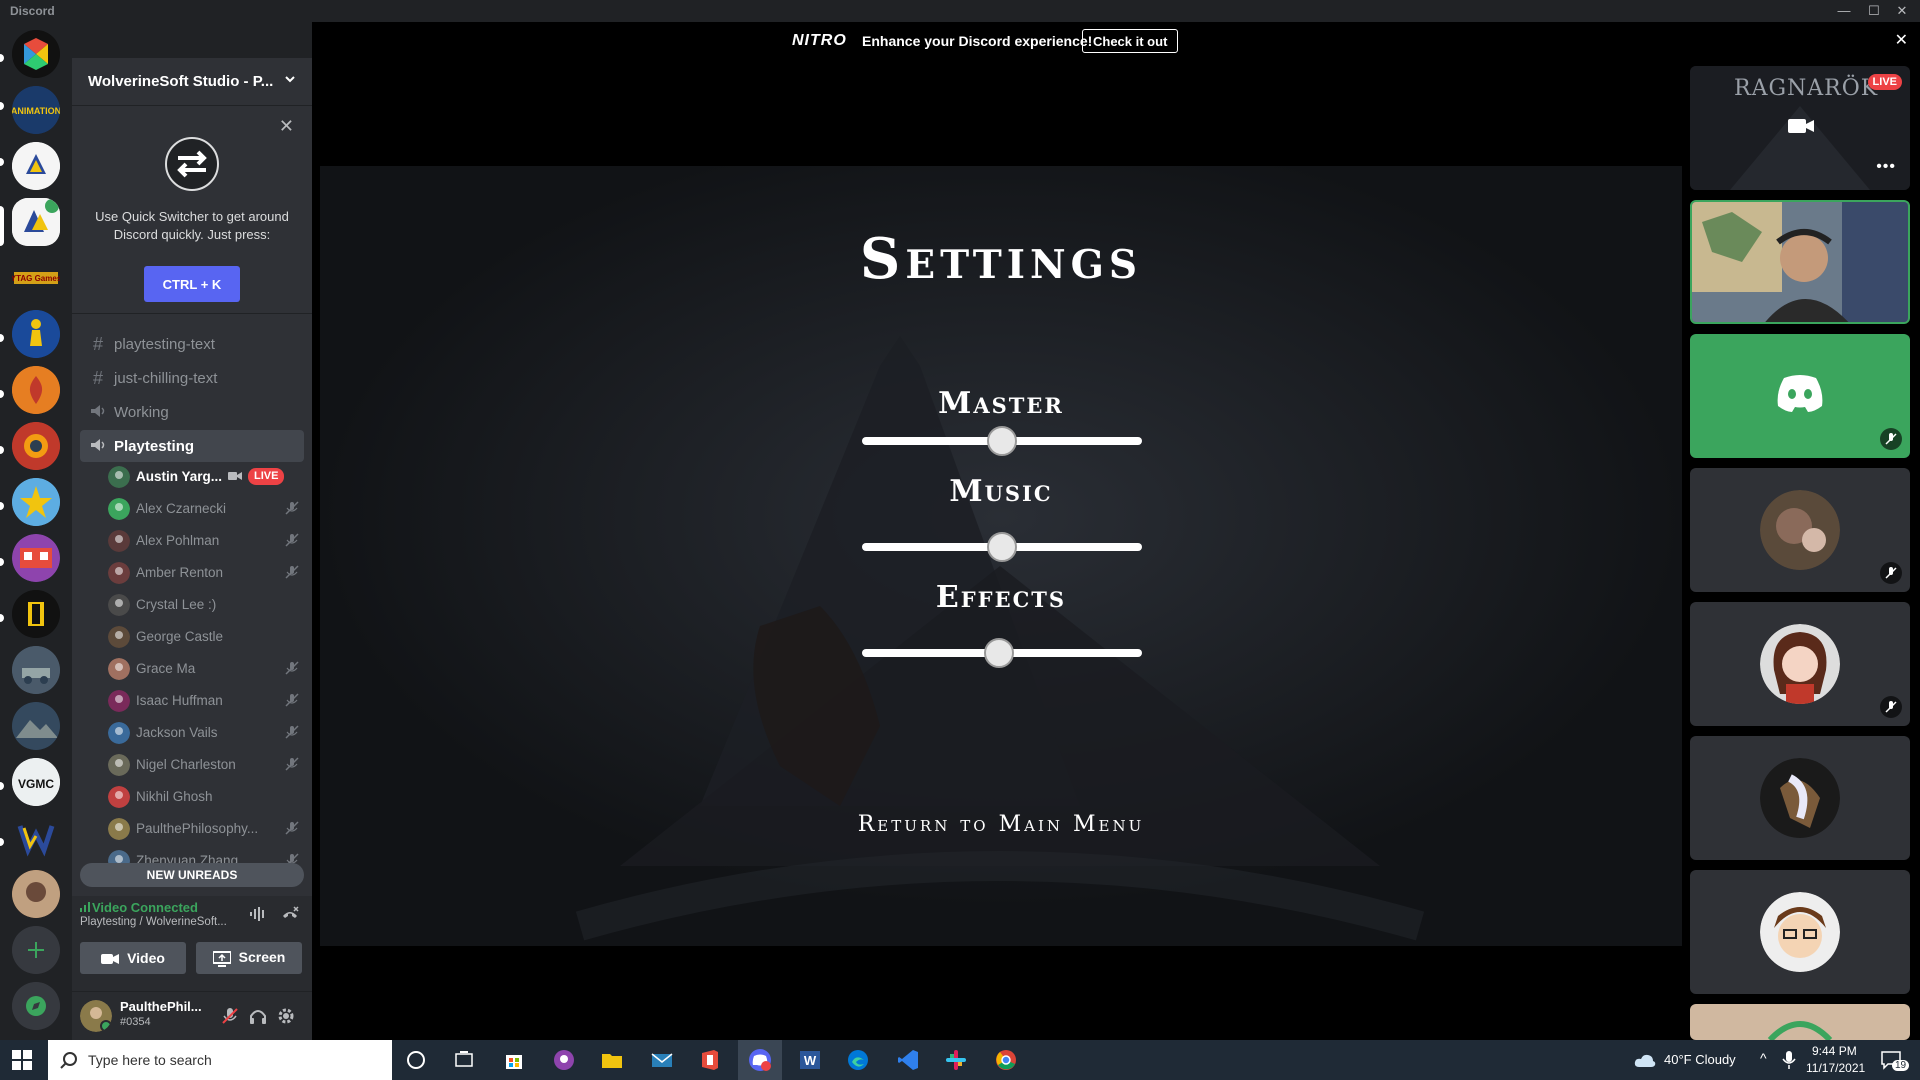 This screenshot has width=1920, height=1080. What do you see at coordinates (1700, 1059) in the screenshot?
I see `weather-text: 40°F Cloudy` at bounding box center [1700, 1059].